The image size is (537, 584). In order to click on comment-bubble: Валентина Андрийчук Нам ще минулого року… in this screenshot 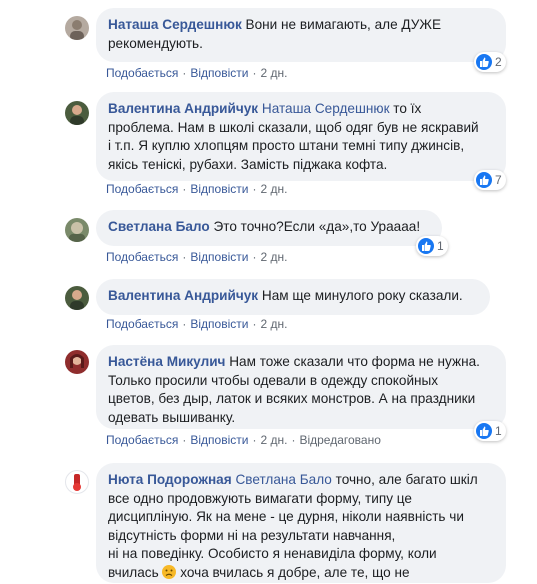, I will do `click(293, 297)`.